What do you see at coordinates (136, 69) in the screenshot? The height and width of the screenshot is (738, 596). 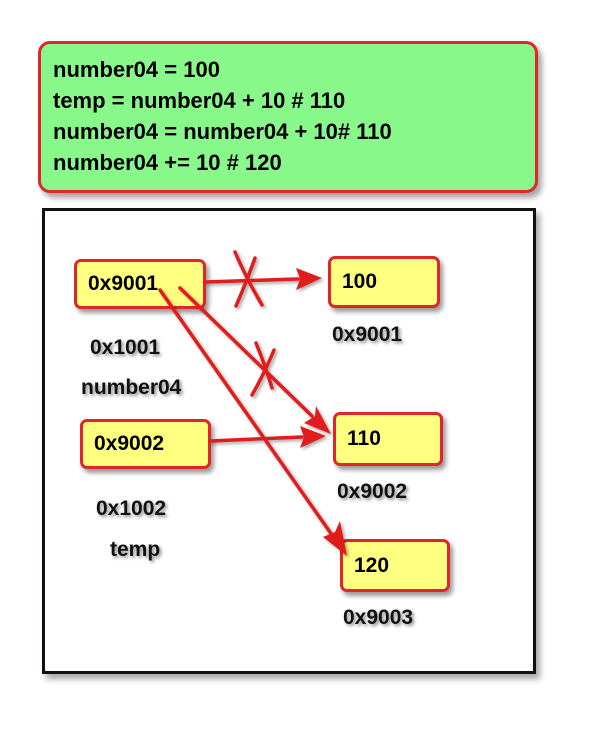 I see `code-line: number04 = 100` at bounding box center [136, 69].